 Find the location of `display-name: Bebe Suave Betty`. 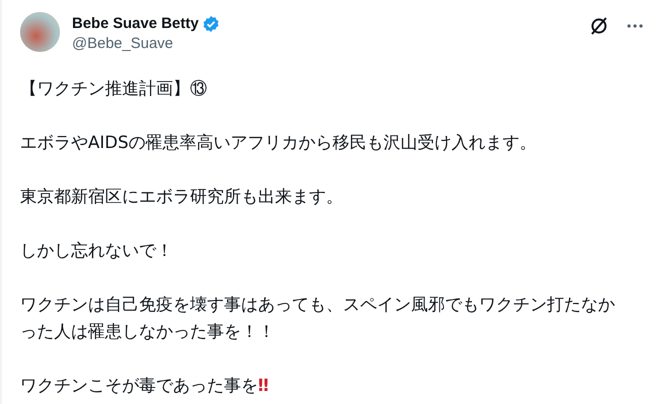

display-name: Bebe Suave Betty is located at coordinates (135, 24).